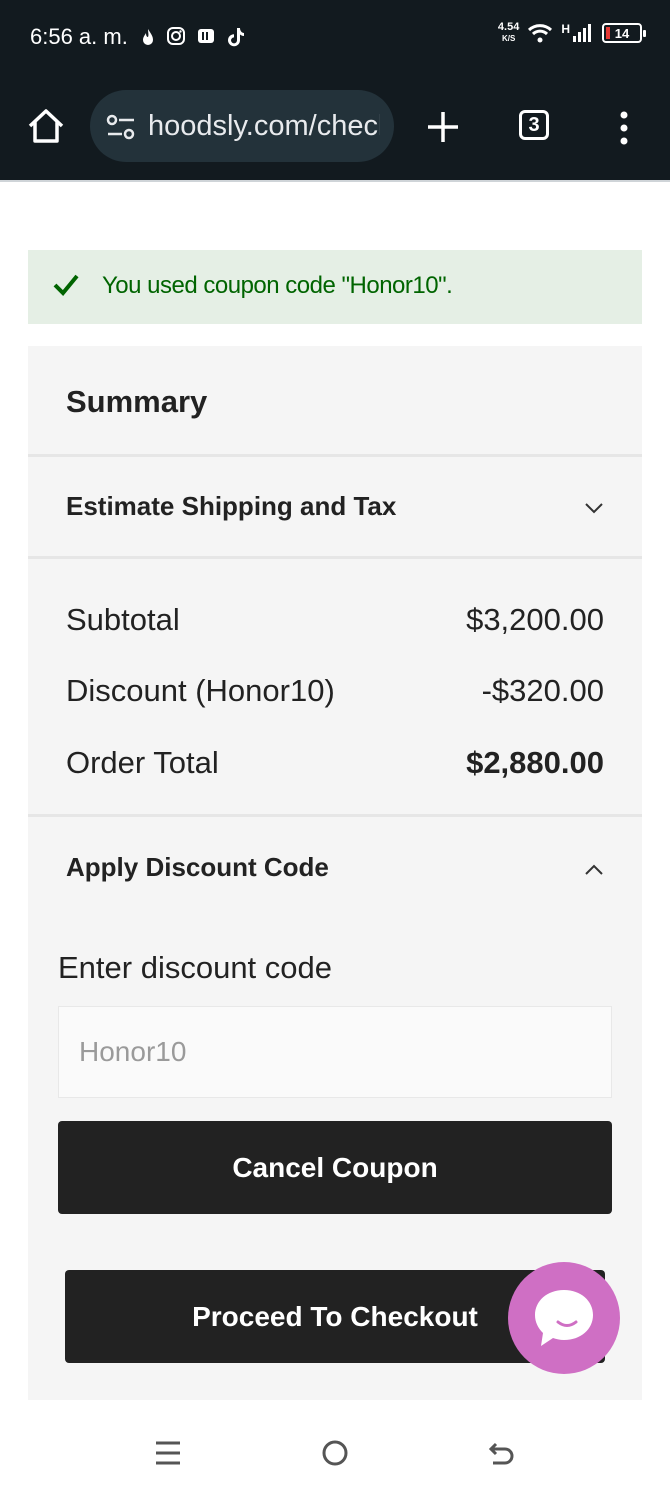 This screenshot has height=1500, width=670. I want to click on wifi-icon, so click(540, 33).